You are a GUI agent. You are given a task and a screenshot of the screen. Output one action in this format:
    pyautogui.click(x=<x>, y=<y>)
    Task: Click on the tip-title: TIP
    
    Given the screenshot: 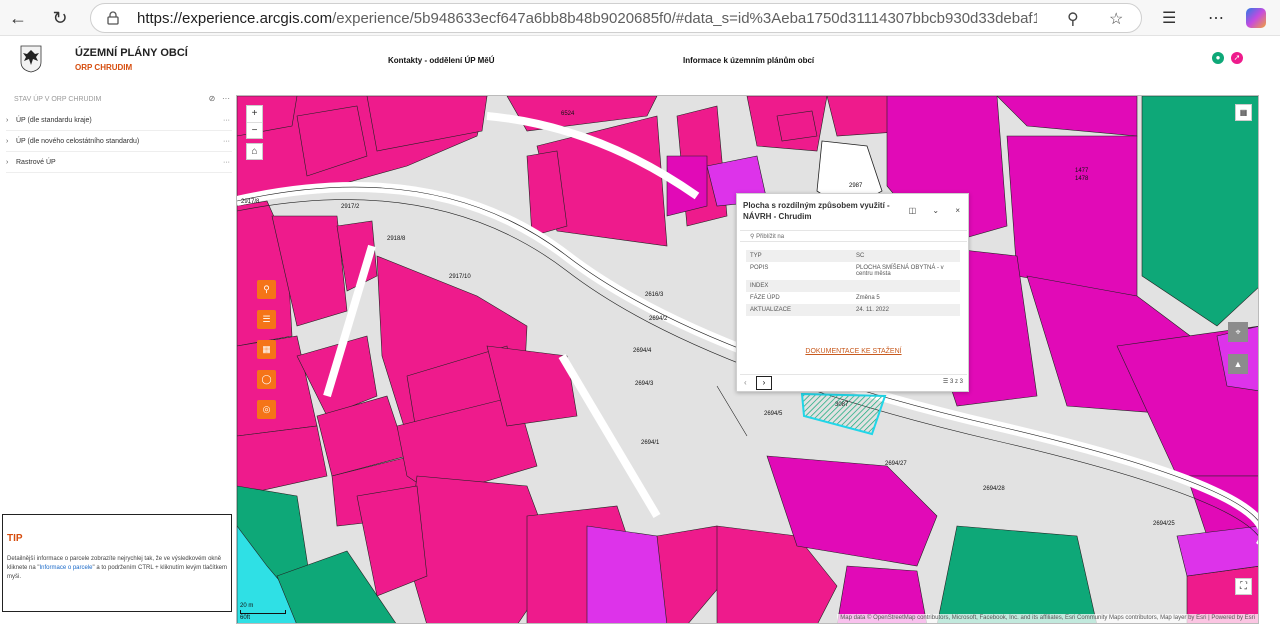 What is the action you would take?
    pyautogui.click(x=15, y=538)
    